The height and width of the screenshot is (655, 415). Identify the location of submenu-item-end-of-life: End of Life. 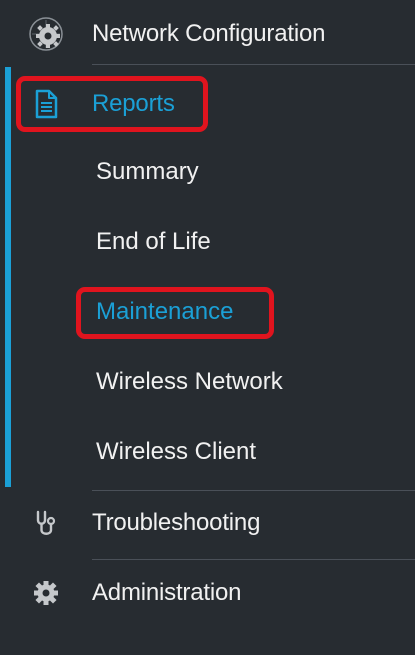
(153, 242).